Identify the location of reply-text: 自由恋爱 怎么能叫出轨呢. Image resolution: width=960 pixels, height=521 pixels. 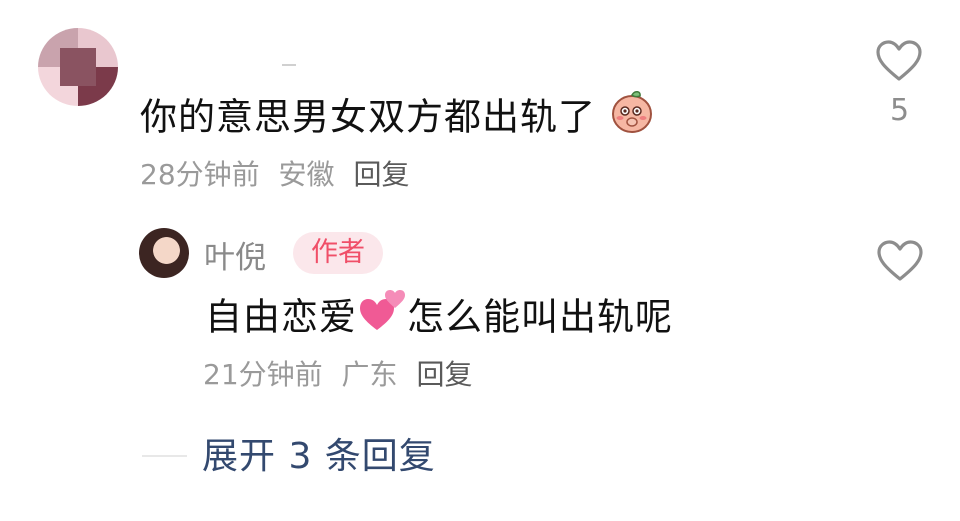
(439, 319).